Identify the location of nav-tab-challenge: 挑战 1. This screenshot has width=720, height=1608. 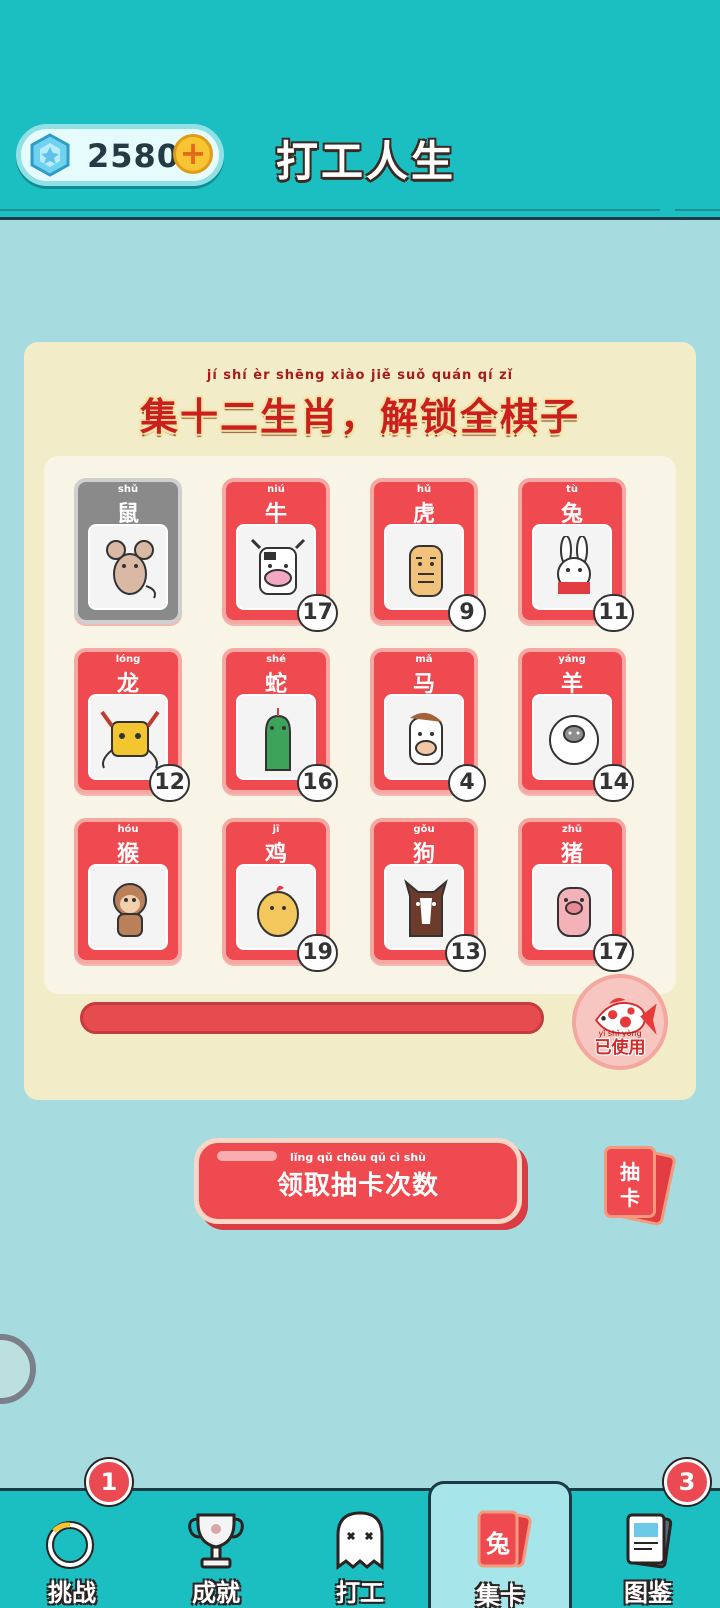
(72, 1533).